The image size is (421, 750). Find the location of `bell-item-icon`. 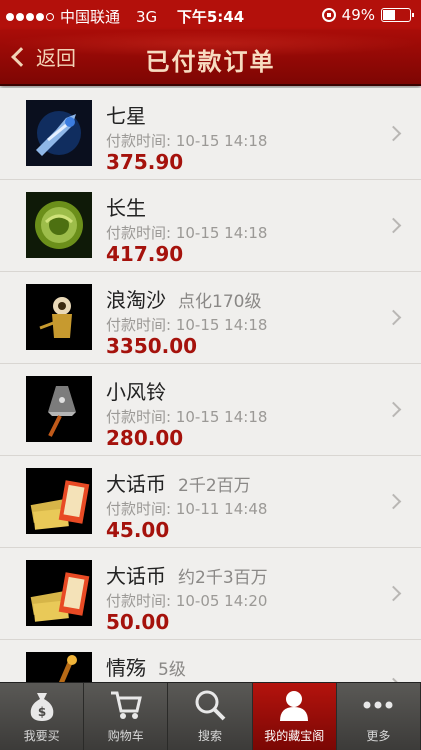

bell-item-icon is located at coordinates (59, 409).